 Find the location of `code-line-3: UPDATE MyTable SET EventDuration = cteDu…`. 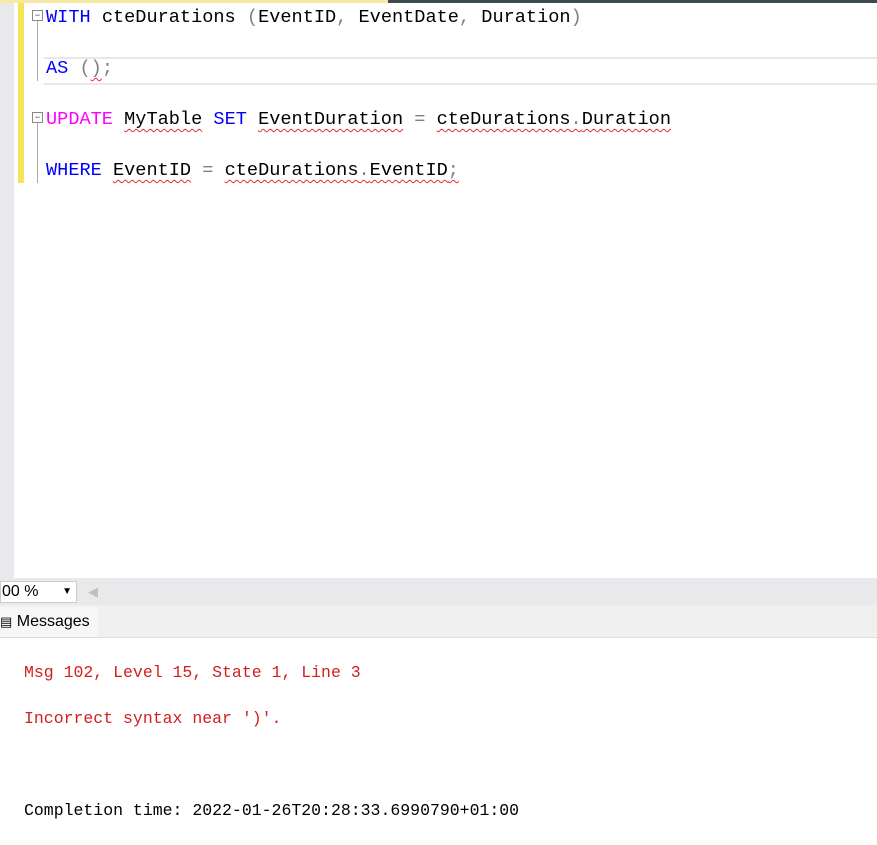

code-line-3: UPDATE MyTable SET EventDuration = cteDu… is located at coordinates (358, 120).